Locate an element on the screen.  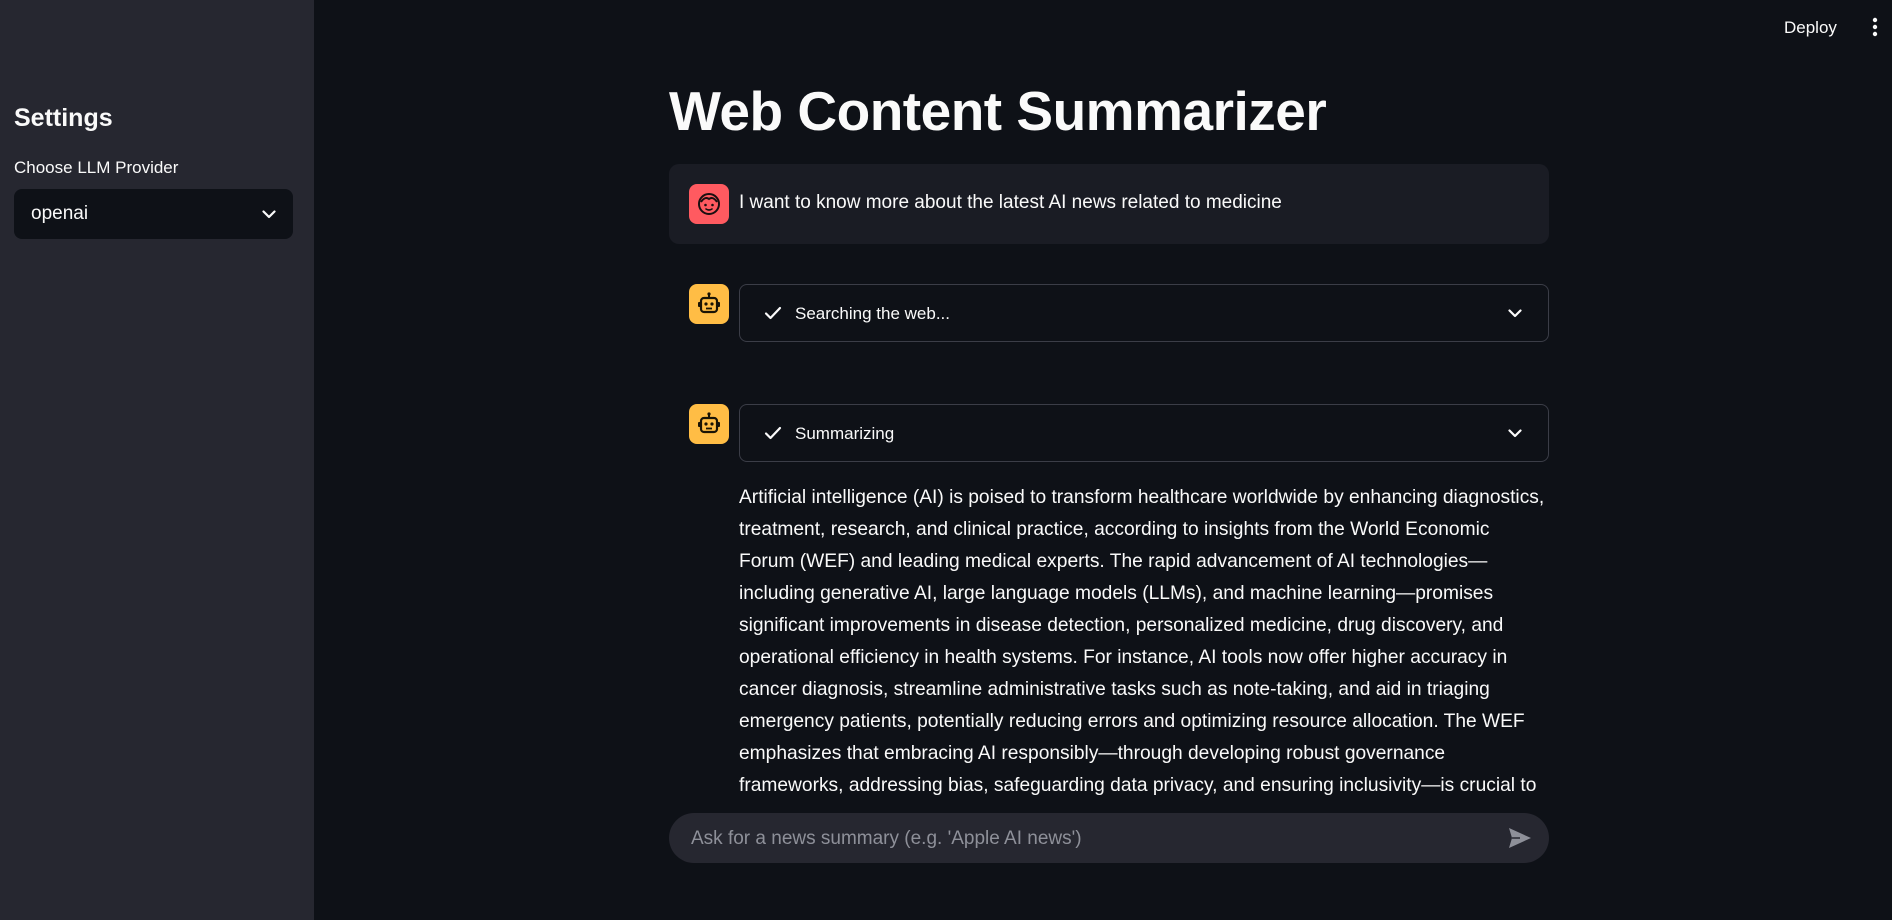
summarizing-expander: Summarizing is located at coordinates (1144, 433).